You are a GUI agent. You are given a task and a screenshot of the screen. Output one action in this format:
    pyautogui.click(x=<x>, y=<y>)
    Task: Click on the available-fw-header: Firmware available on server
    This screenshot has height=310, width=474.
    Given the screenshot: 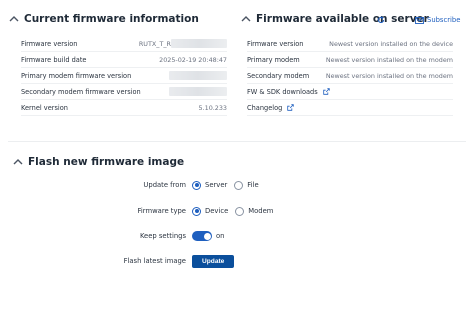 What is the action you would take?
    pyautogui.click(x=335, y=19)
    